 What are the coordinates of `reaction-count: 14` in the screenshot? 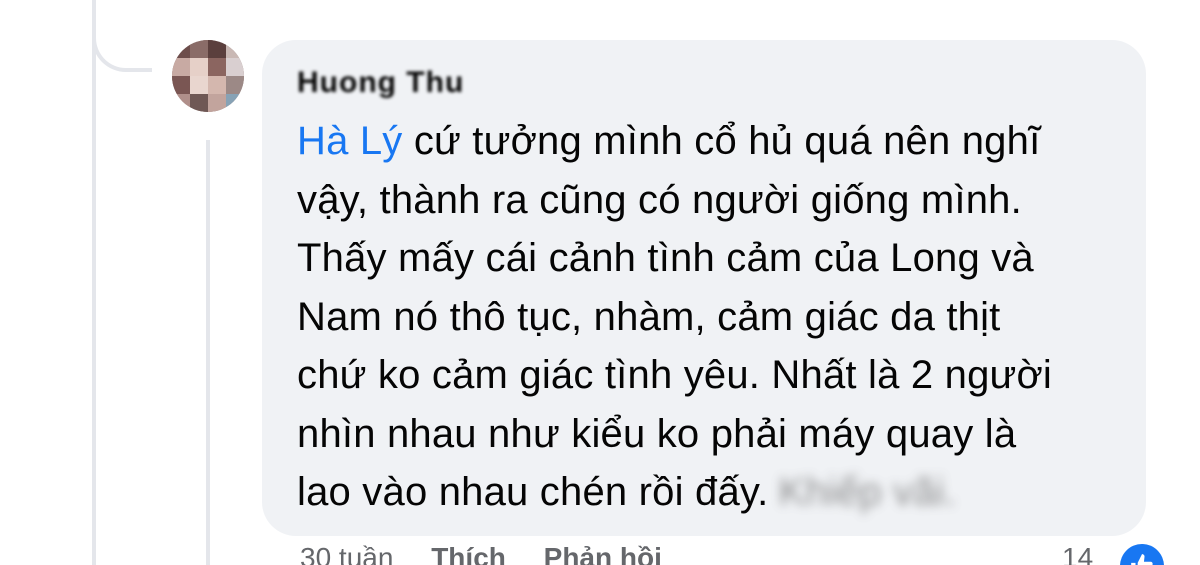 It's located at (1077, 553).